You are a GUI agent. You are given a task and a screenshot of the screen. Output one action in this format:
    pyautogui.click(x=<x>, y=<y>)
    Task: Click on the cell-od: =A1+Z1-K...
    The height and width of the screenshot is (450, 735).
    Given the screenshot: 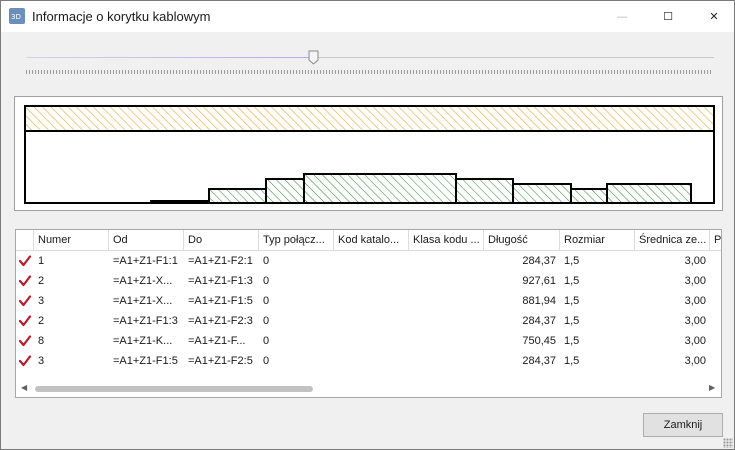 What is the action you would take?
    pyautogui.click(x=146, y=341)
    